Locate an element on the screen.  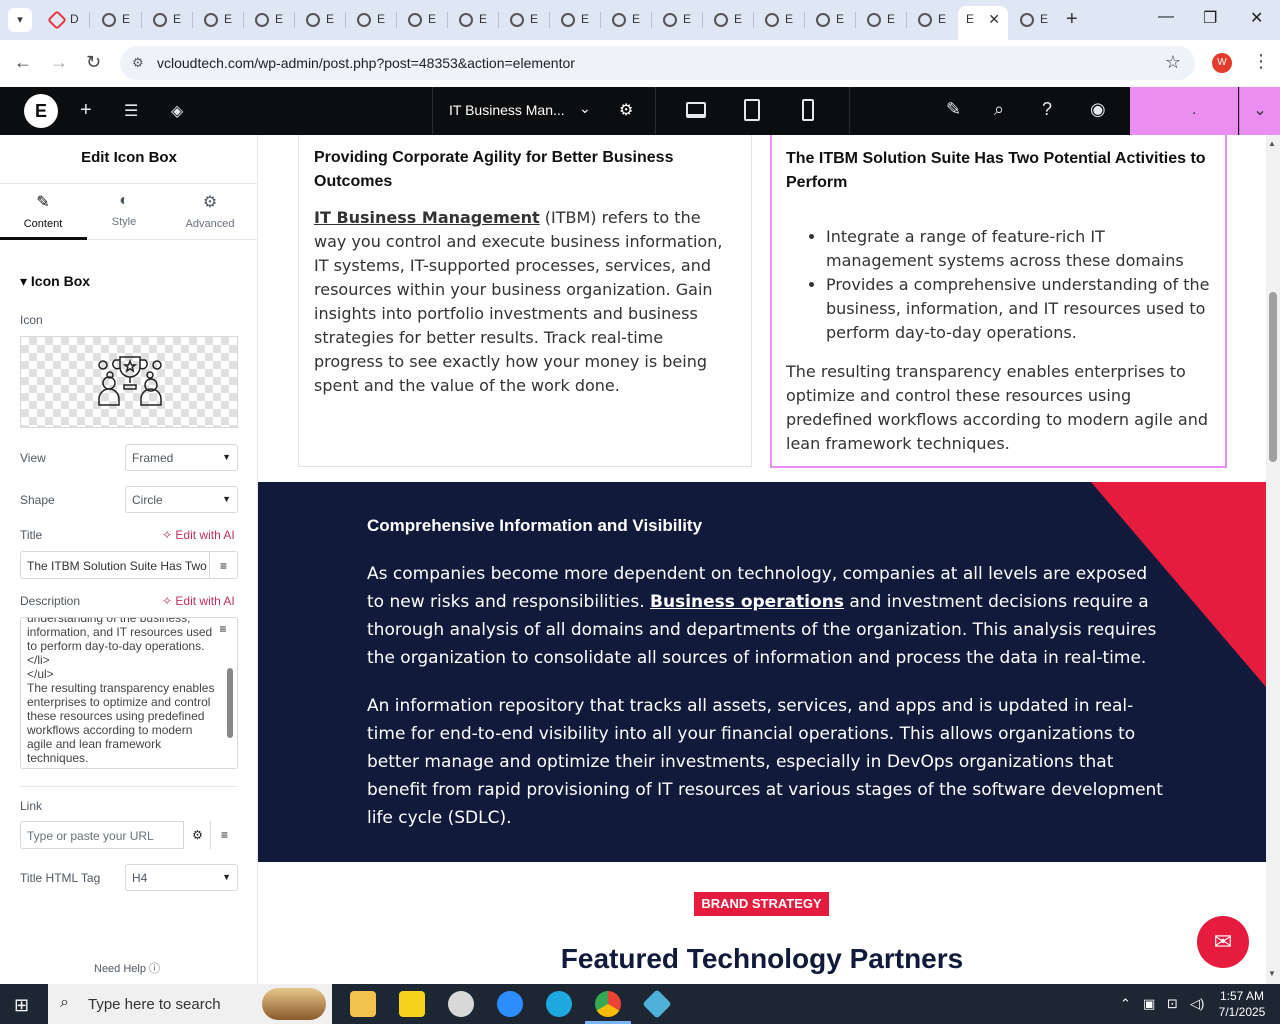
restore-icon: ❐ is located at coordinates (1210, 18).